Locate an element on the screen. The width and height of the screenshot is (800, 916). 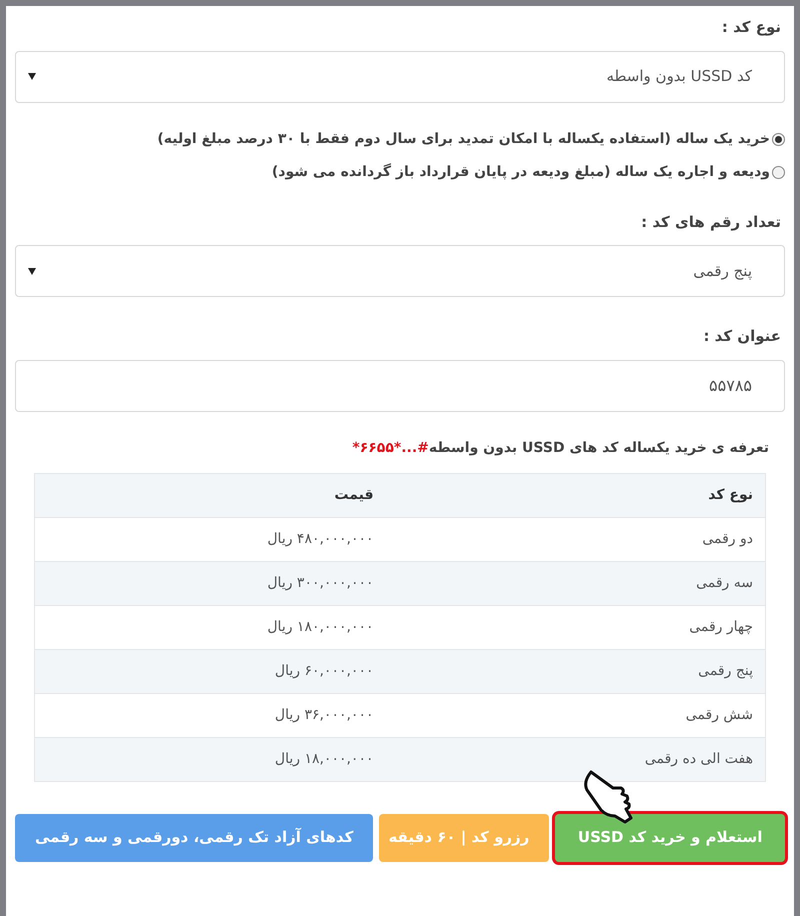
table-cell: هفت الی ده رقمی is located at coordinates (576, 759).